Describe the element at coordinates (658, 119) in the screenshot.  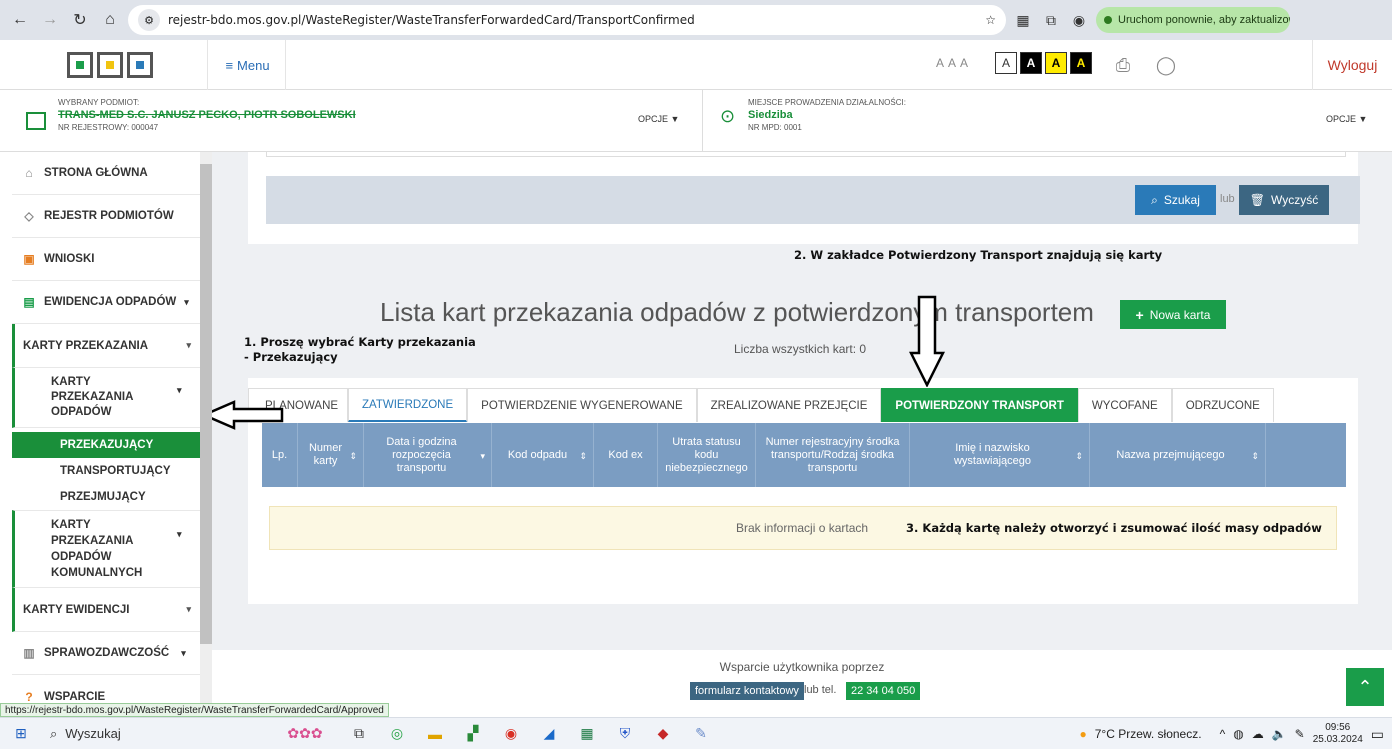
I see `entity-options-button: OPCJE ▼` at that location.